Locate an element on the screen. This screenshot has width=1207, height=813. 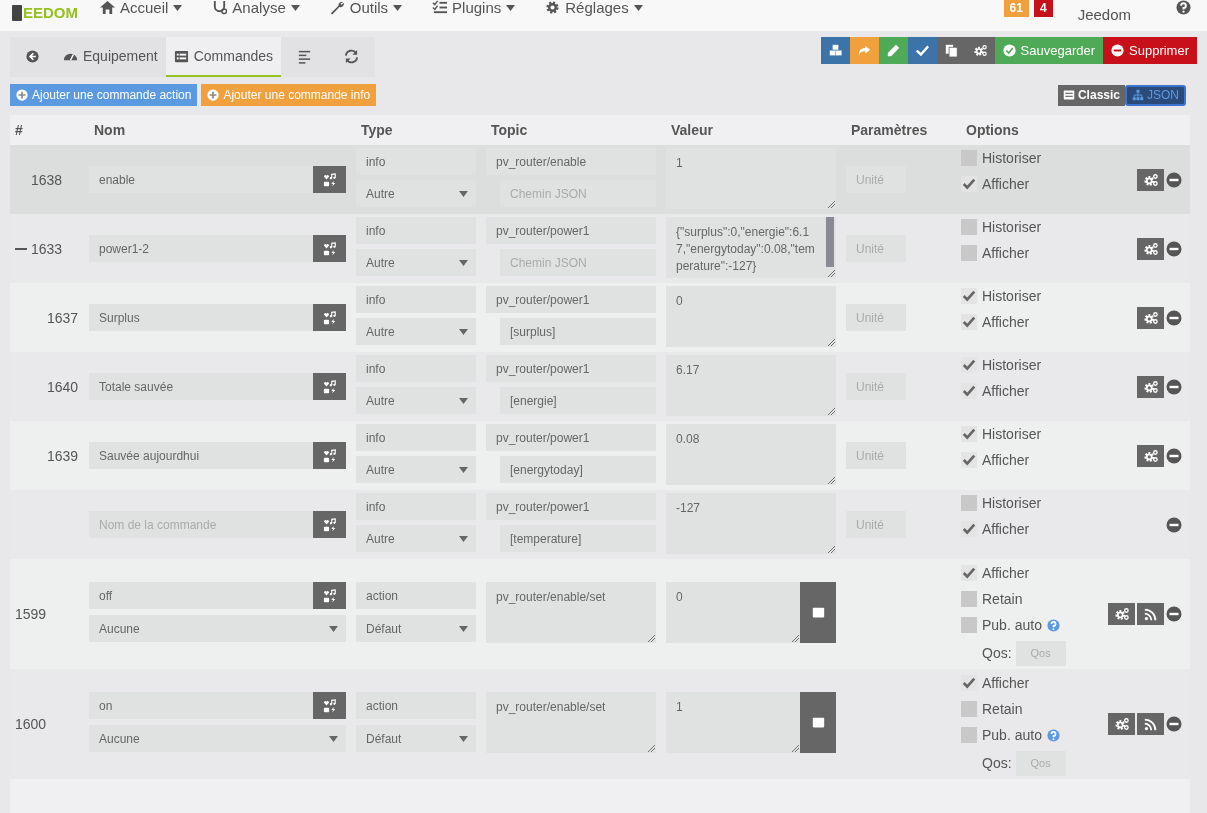
view-toggle: Classic is located at coordinates (1091, 95).